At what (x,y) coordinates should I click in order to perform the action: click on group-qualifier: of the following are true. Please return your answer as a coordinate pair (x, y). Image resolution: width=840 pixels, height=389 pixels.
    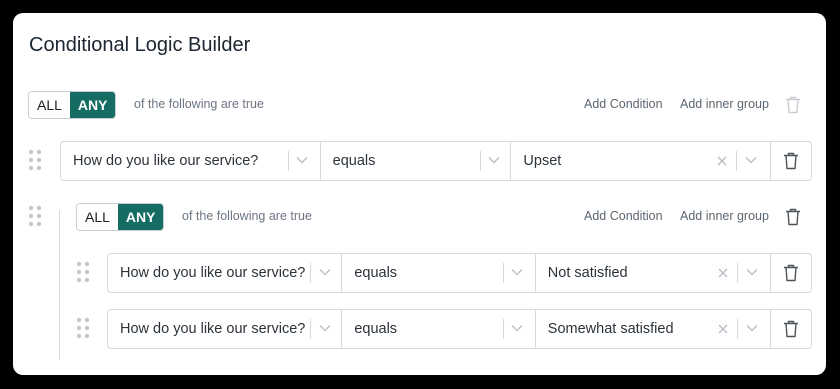
    Looking at the image, I should click on (199, 104).